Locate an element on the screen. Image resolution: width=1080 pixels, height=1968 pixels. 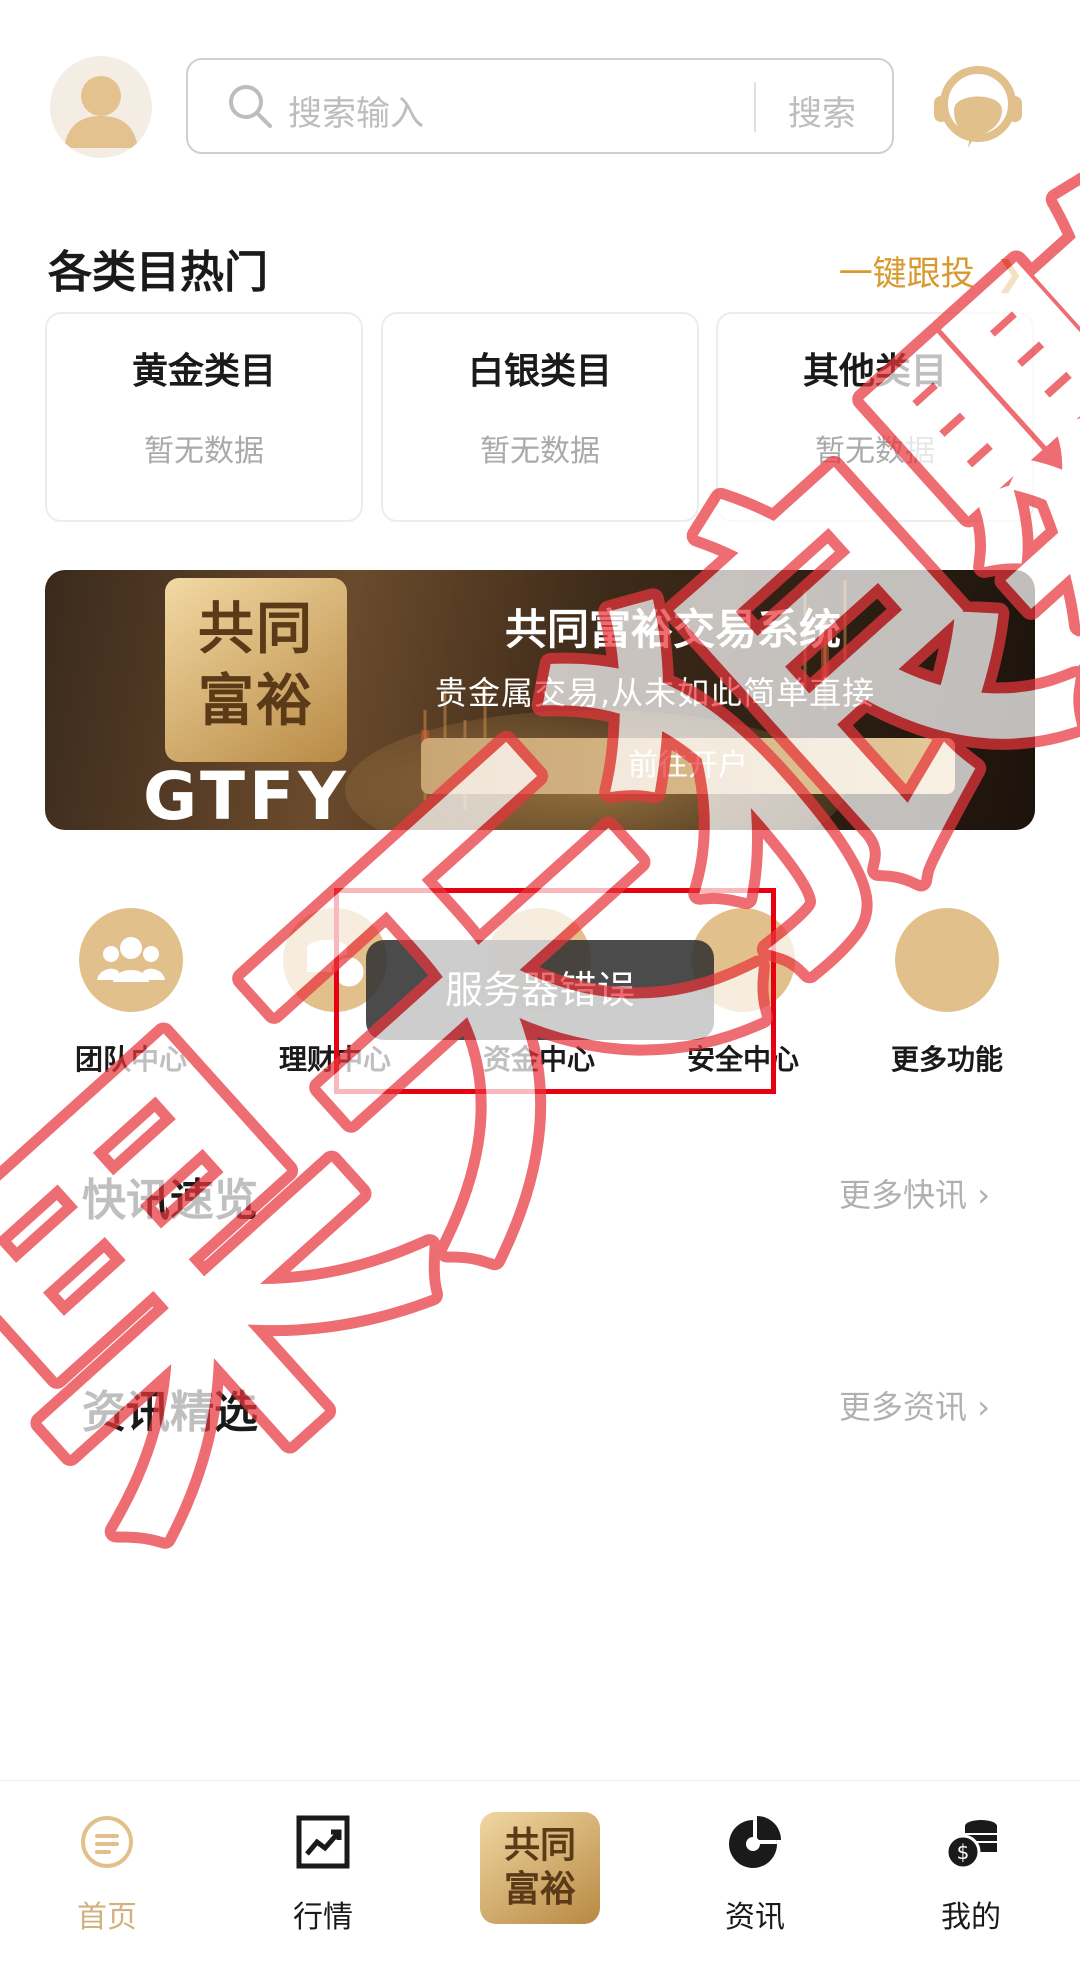
category-title: 其他类目 is located at coordinates (874, 371).